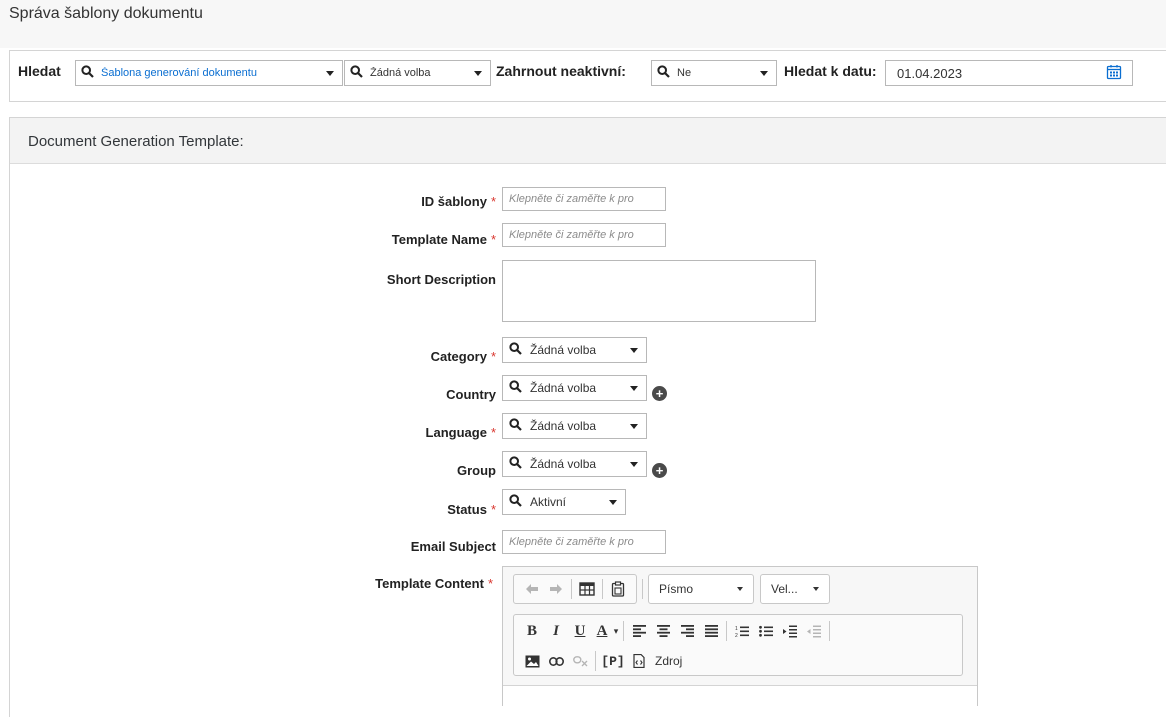 The width and height of the screenshot is (1166, 717). I want to click on template-content-label: Template Content *, so click(434, 583).